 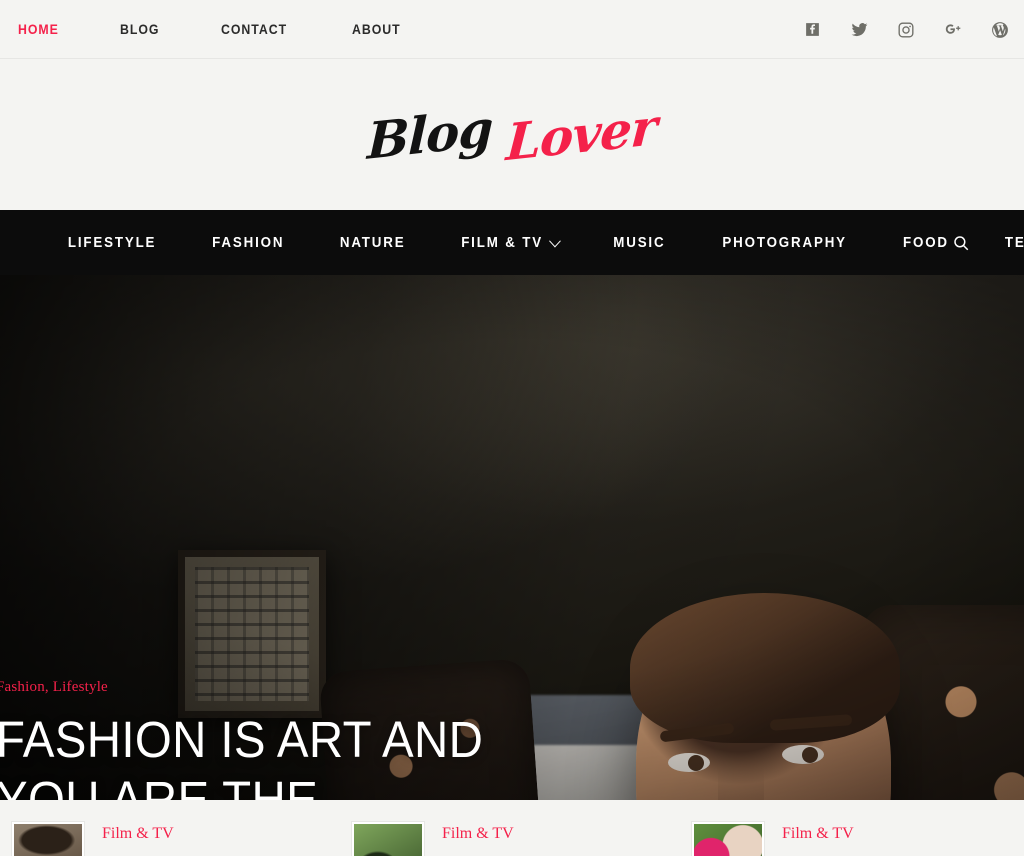 I want to click on nav-item-label: LIFESTYLE, so click(x=112, y=242).